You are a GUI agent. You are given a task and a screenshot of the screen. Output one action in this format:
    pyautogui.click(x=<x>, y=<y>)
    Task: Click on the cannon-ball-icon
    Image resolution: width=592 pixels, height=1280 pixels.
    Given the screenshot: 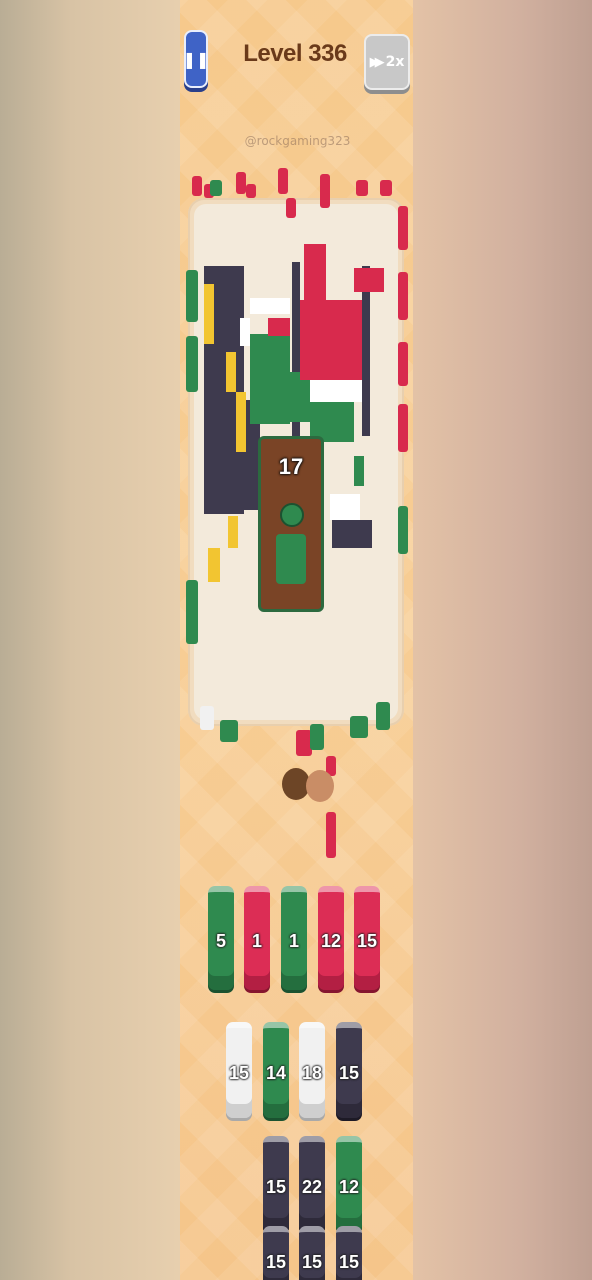 What is the action you would take?
    pyautogui.click(x=292, y=515)
    